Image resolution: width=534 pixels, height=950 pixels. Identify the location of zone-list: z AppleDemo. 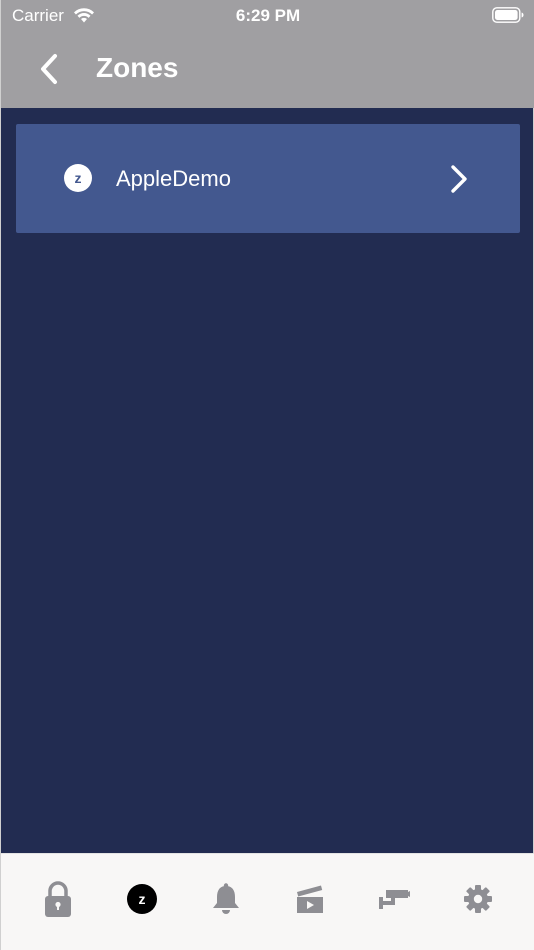
(268, 178).